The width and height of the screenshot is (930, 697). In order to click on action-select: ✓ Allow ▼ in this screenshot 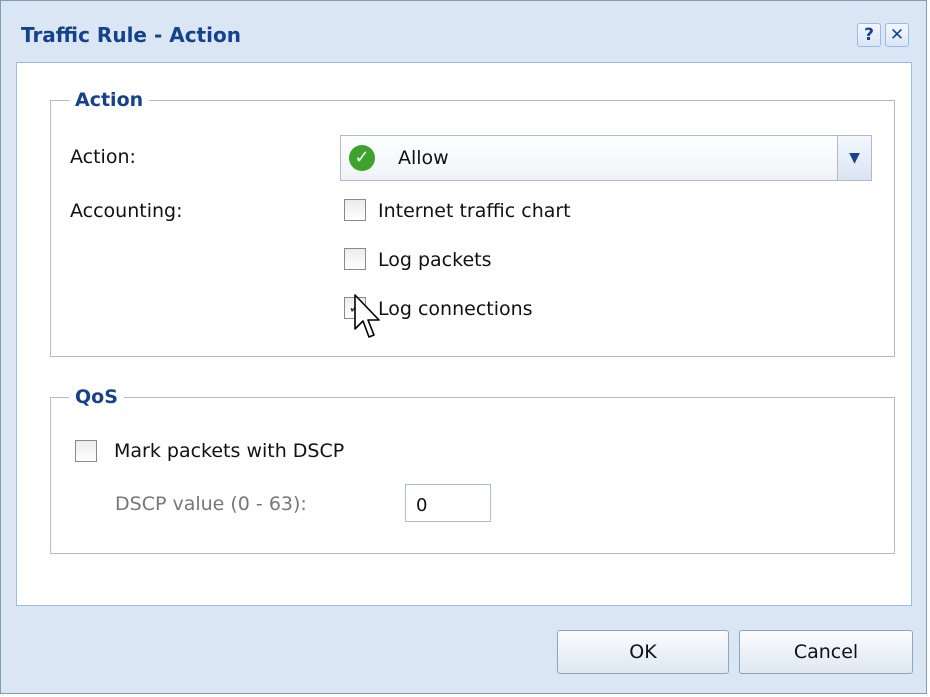, I will do `click(606, 158)`.